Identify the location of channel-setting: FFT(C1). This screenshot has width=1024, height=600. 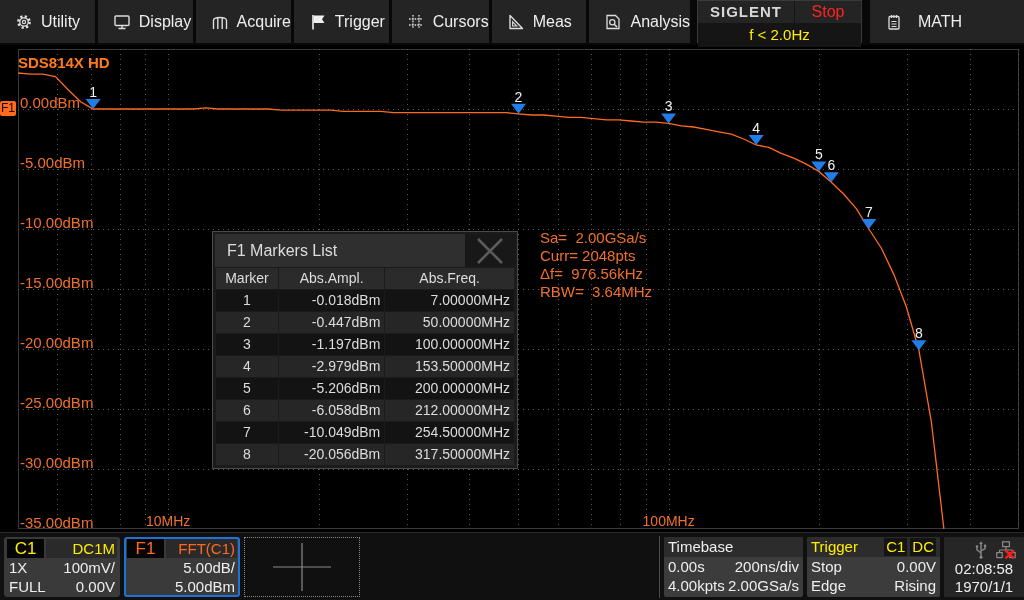
(201, 548).